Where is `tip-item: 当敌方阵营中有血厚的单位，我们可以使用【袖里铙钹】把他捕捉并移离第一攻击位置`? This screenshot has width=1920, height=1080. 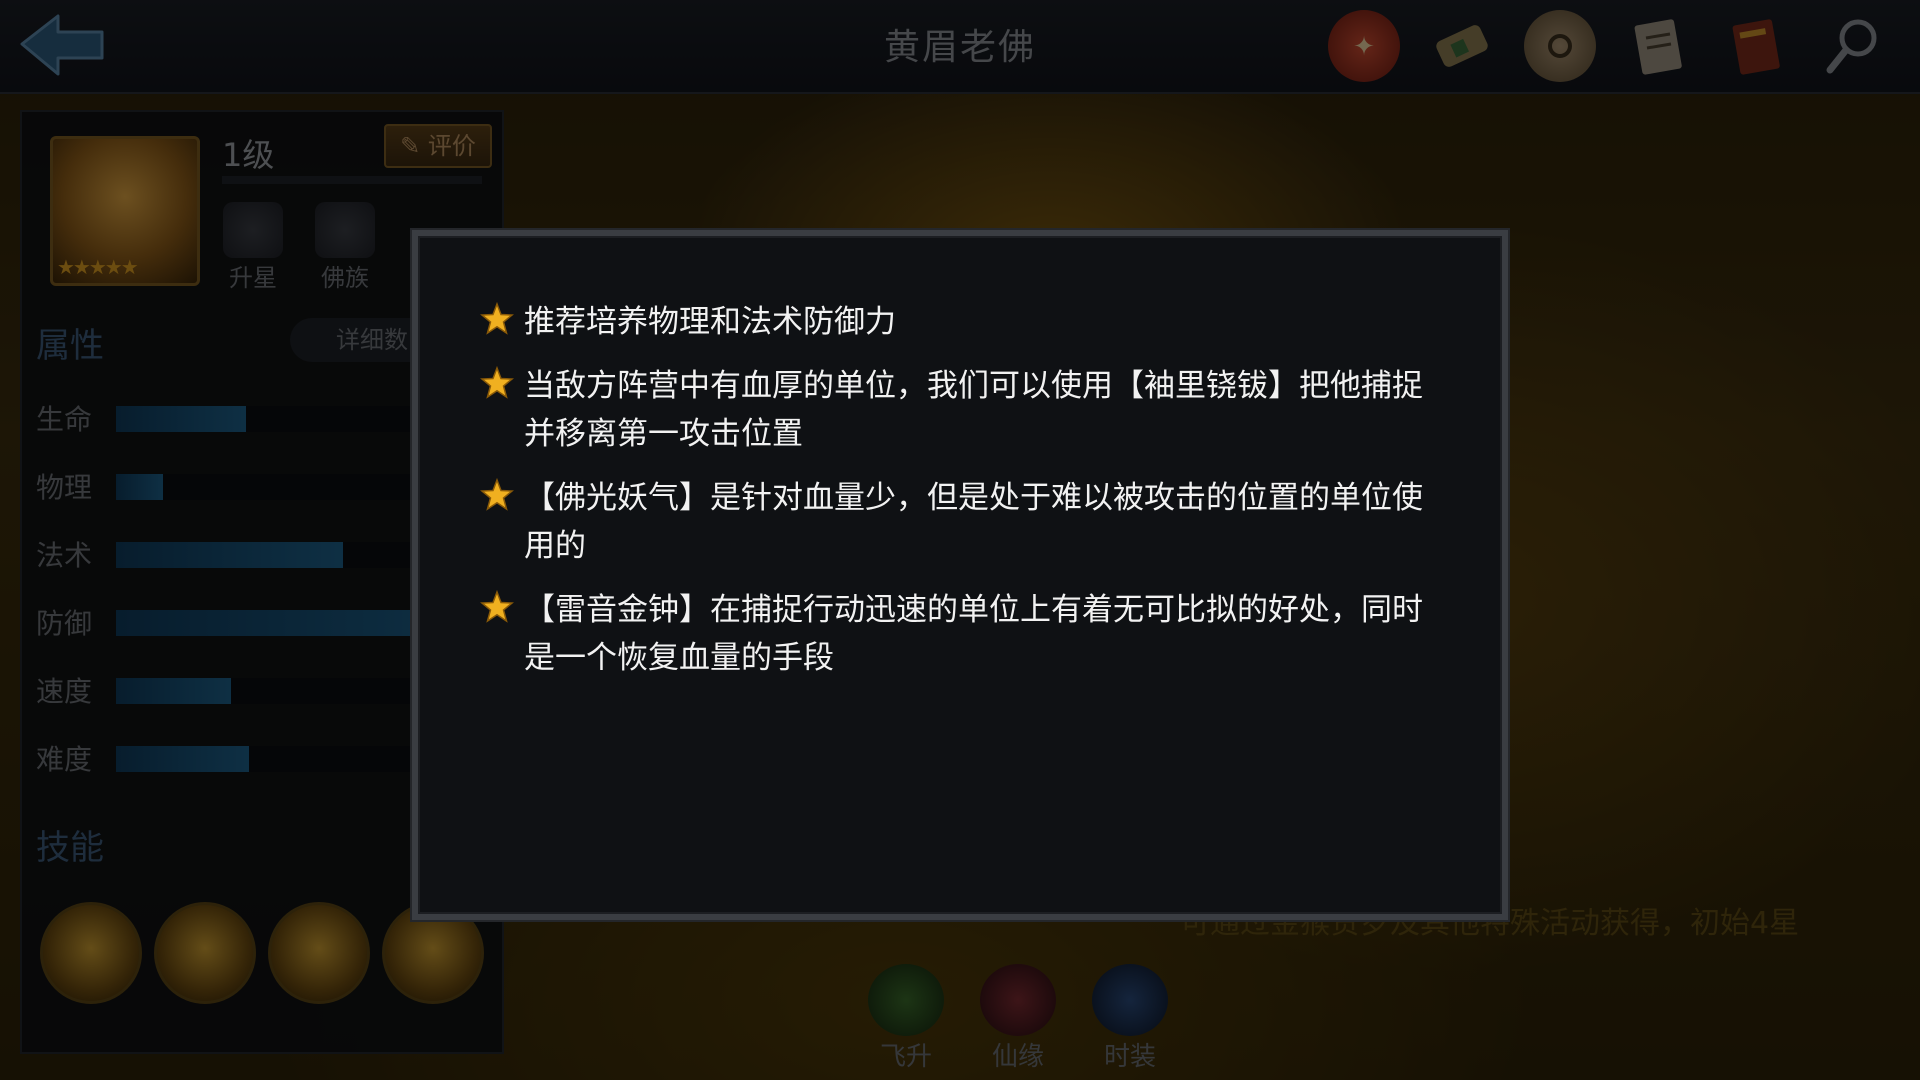 tip-item: 当敌方阵营中有血厚的单位，我们可以使用【袖里铙钹】把他捕捉并移离第一攻击位置 is located at coordinates (960, 410).